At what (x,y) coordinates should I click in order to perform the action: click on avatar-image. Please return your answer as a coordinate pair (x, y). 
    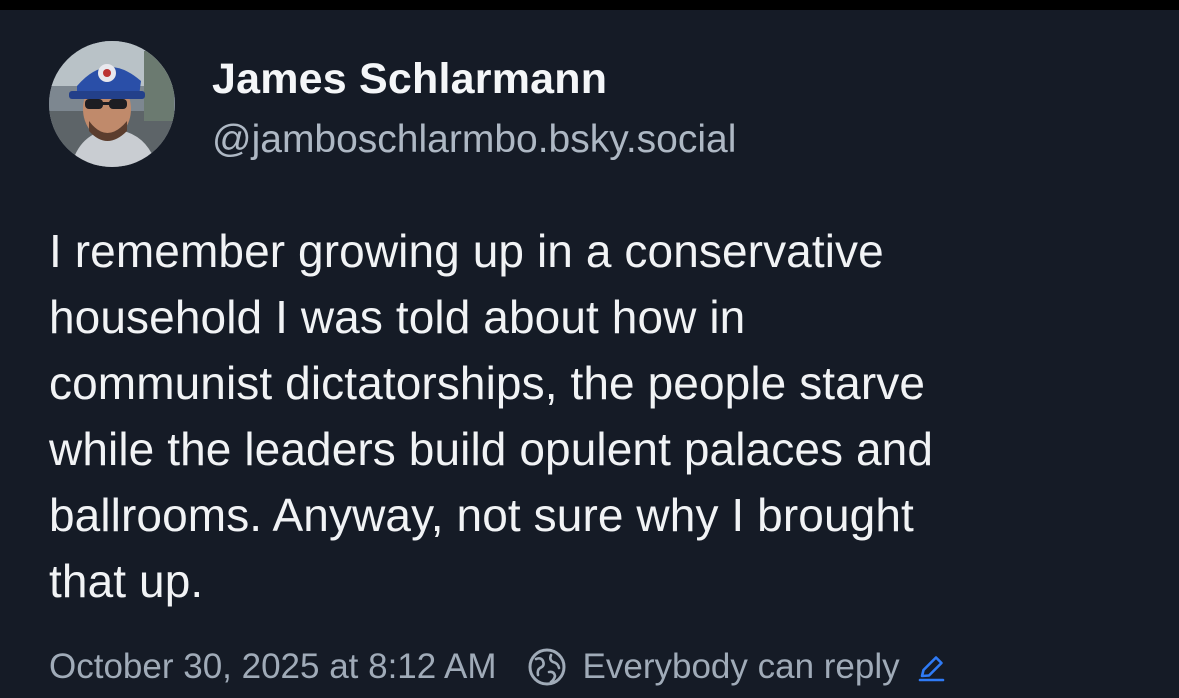
    Looking at the image, I should click on (112, 104).